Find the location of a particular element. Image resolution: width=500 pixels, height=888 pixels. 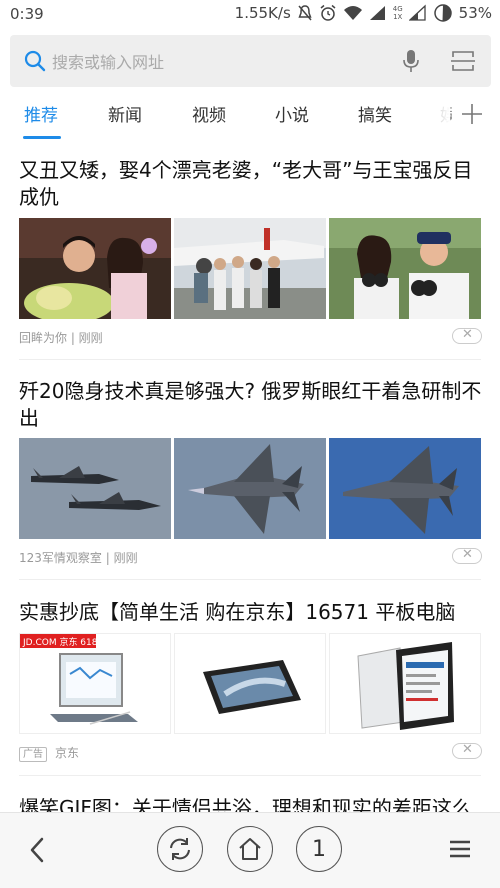

mic-icon is located at coordinates (411, 61).